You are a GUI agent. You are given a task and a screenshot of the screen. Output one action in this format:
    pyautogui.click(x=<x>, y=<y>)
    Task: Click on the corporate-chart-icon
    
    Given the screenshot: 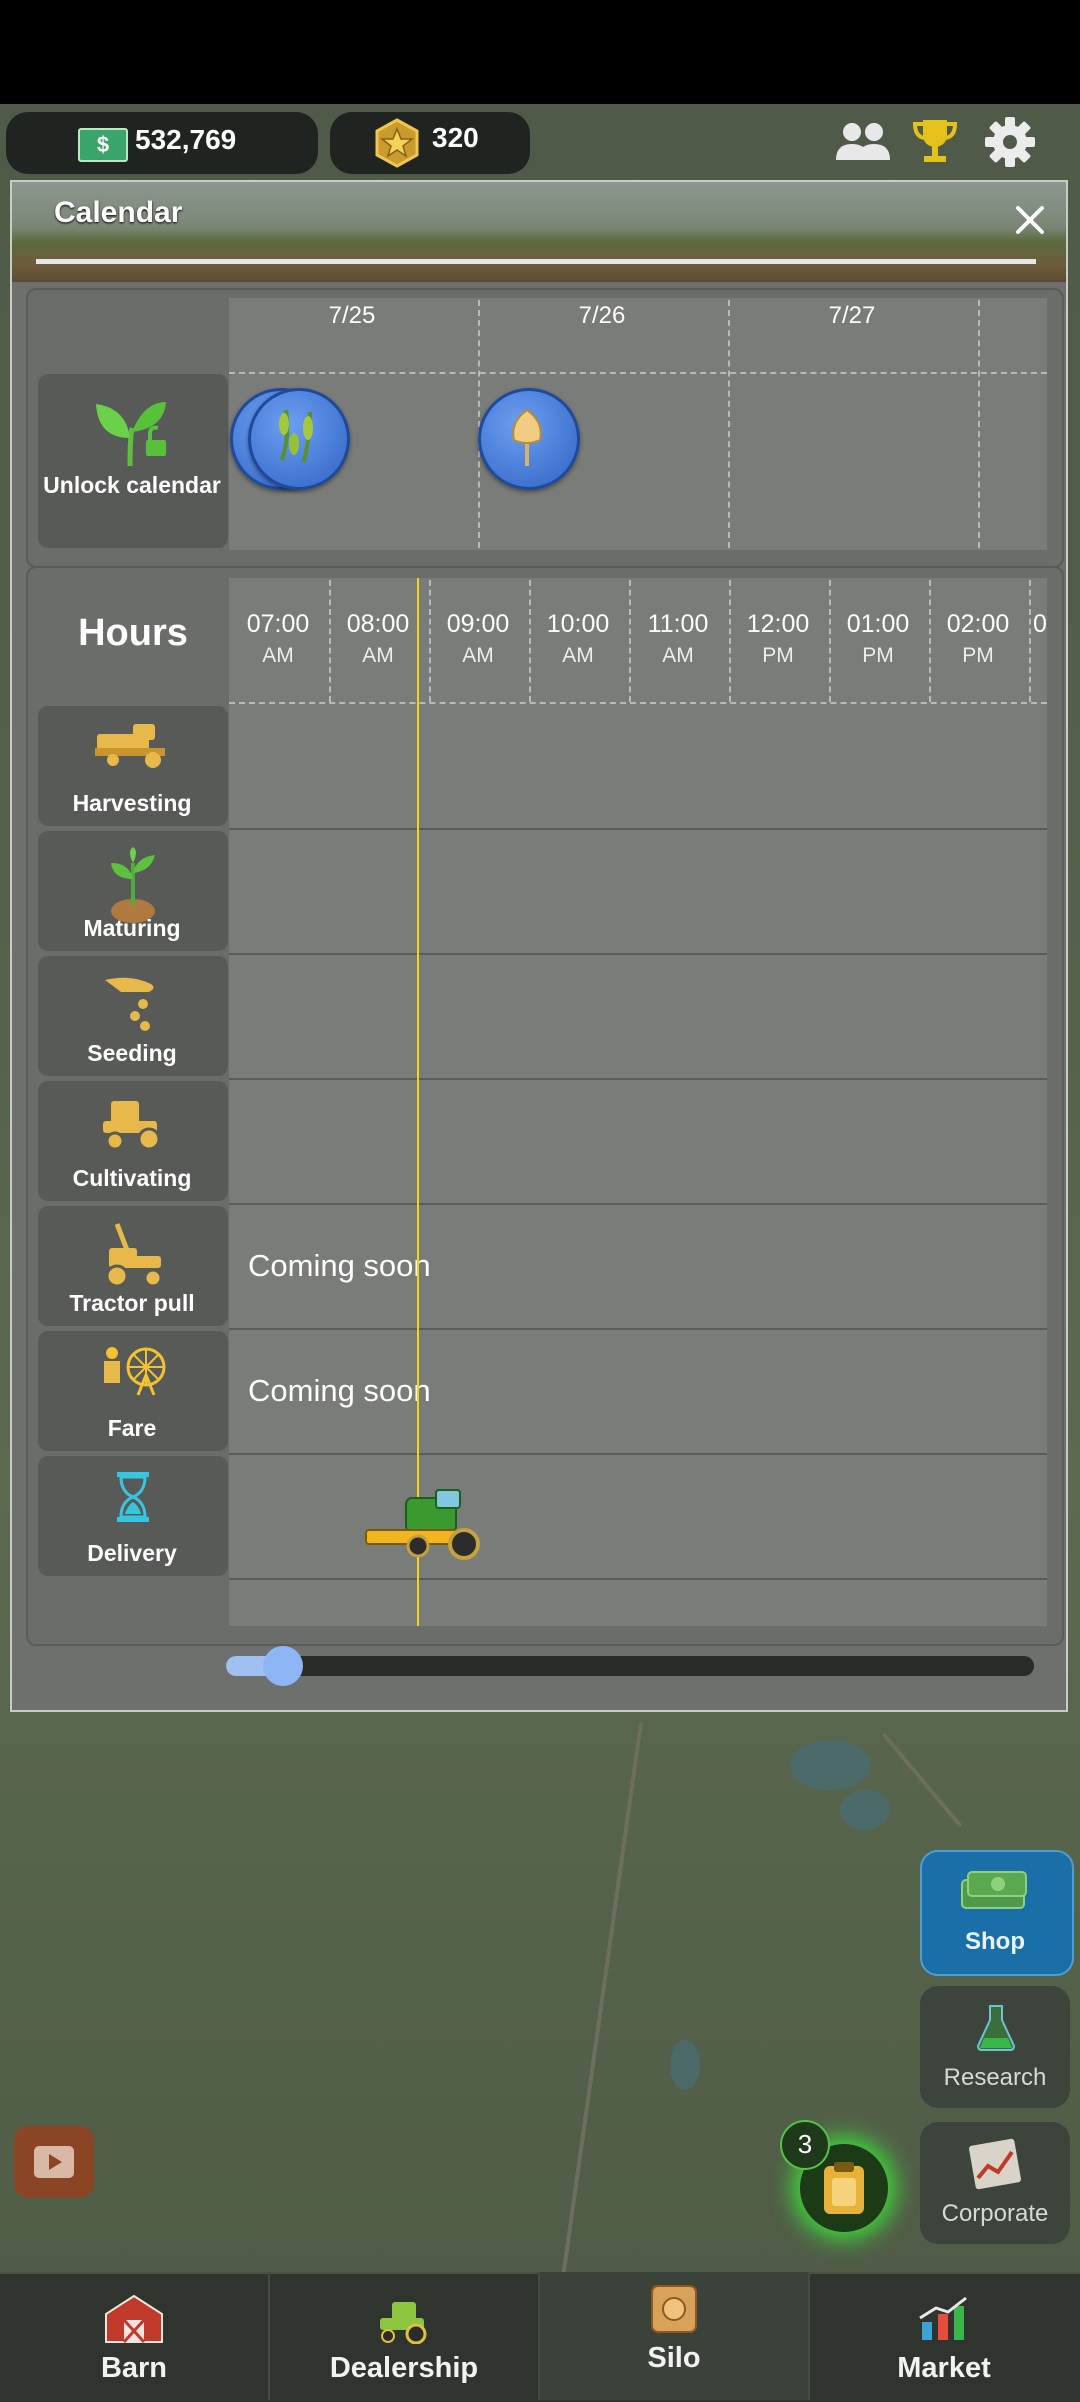 What is the action you would take?
    pyautogui.click(x=995, y=2164)
    